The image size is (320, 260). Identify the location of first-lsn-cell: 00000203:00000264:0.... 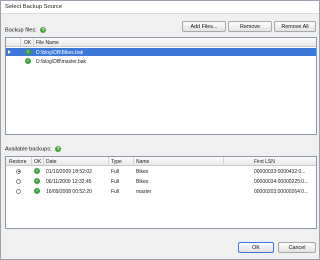
(281, 191).